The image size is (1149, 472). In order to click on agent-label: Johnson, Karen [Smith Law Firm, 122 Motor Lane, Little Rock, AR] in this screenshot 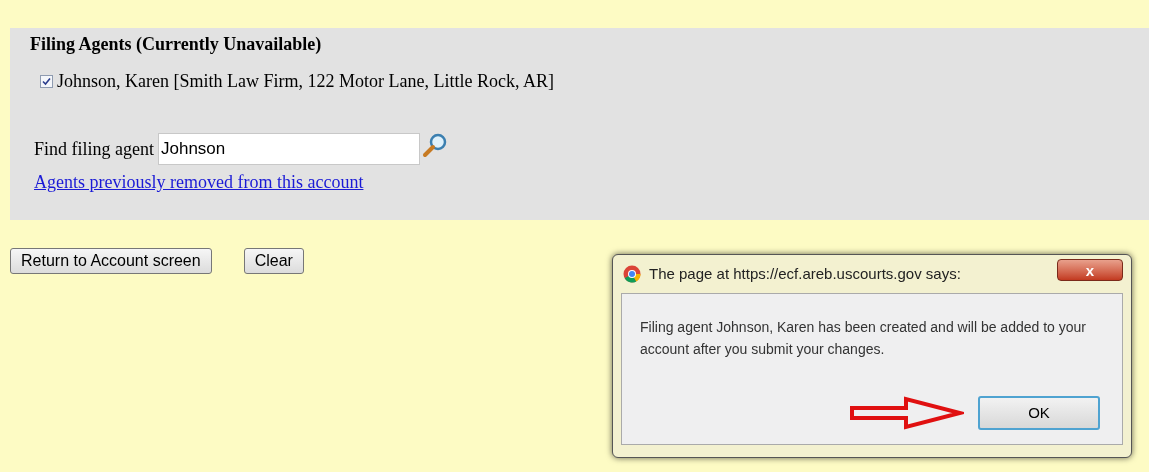, I will do `click(305, 81)`.